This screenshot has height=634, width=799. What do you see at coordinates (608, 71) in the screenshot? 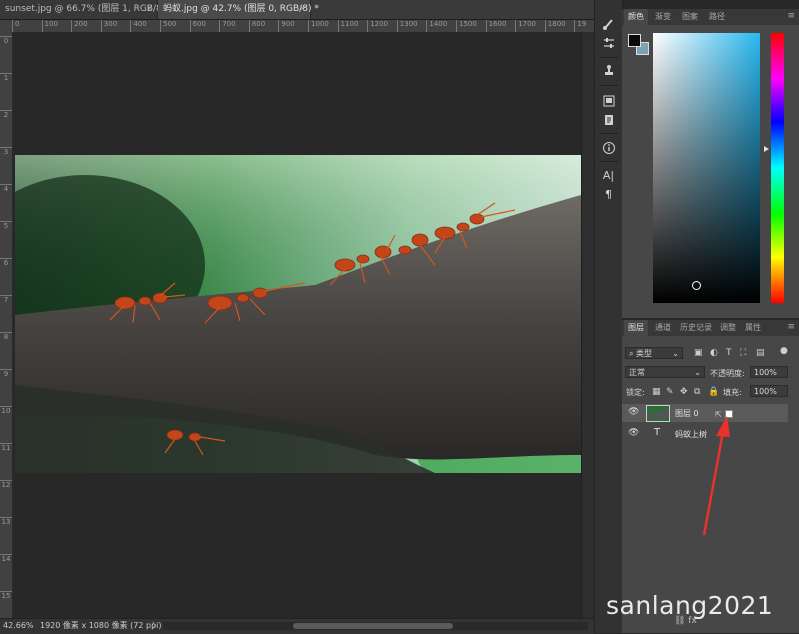
I see `stamp-icon` at bounding box center [608, 71].